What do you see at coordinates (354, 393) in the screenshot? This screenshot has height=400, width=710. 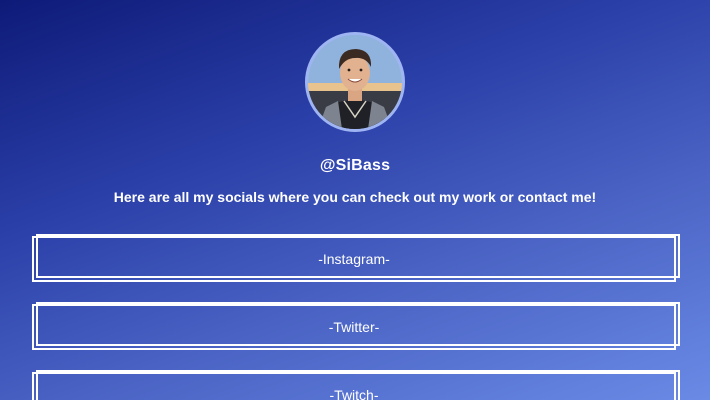 I see `twitch-link-label: -Twitch-` at bounding box center [354, 393].